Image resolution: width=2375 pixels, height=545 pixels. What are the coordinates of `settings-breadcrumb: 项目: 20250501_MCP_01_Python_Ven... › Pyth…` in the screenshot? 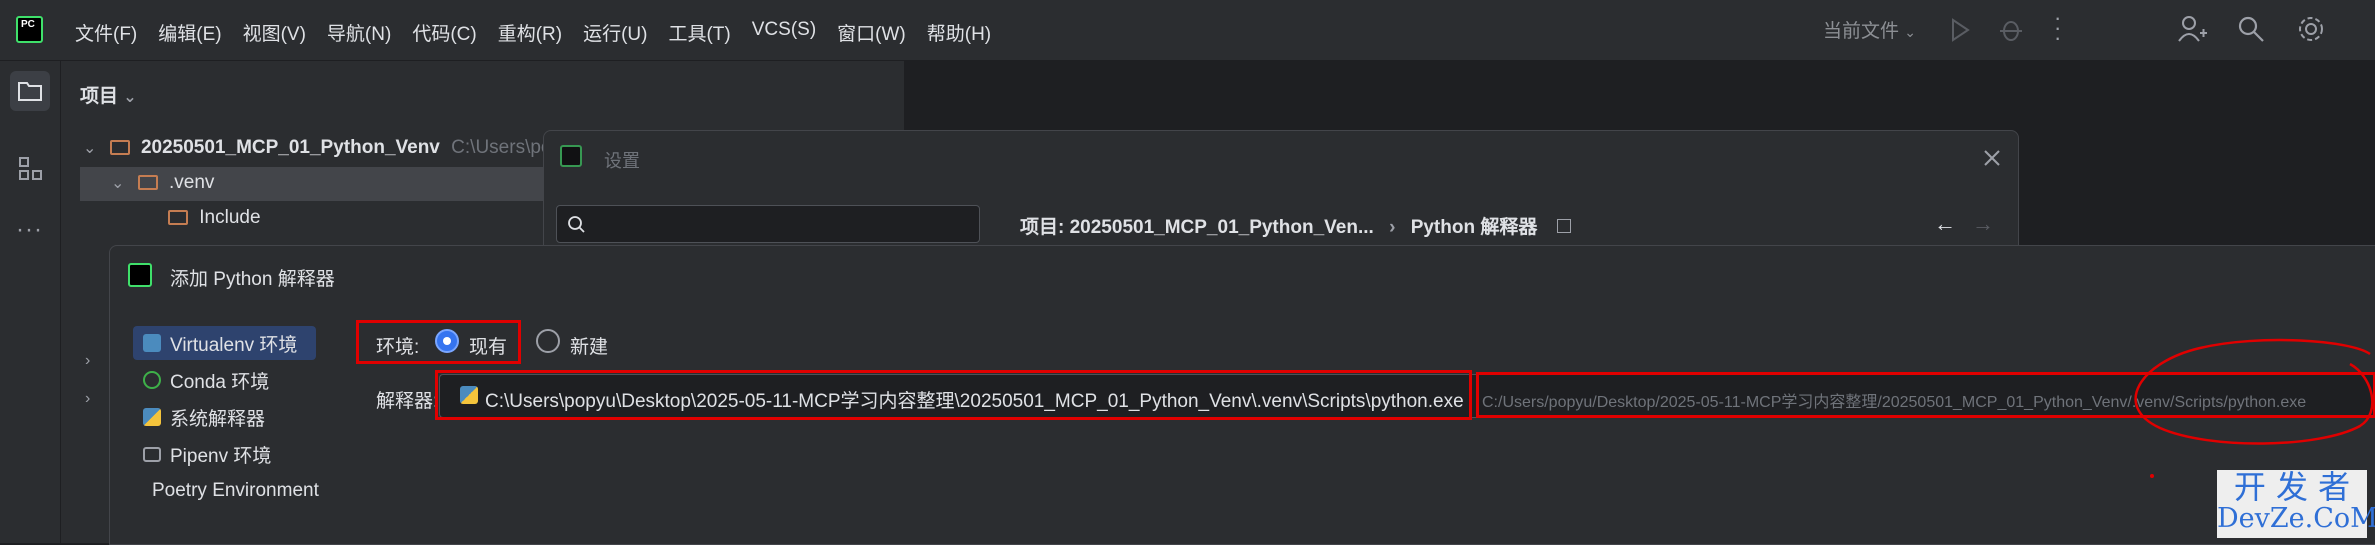 It's located at (1295, 225).